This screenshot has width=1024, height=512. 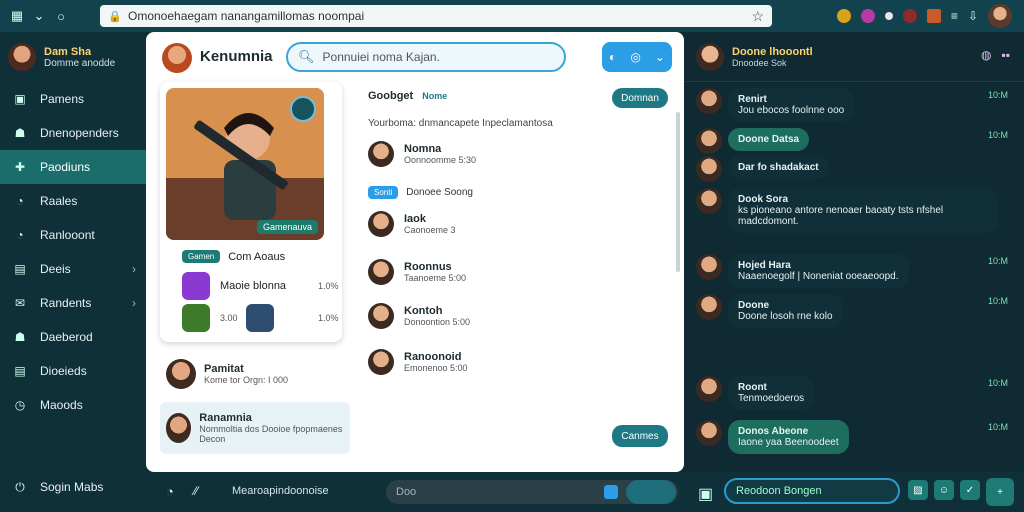 I want to click on sidebar-item-3: ◔ Raales, so click(x=73, y=201).